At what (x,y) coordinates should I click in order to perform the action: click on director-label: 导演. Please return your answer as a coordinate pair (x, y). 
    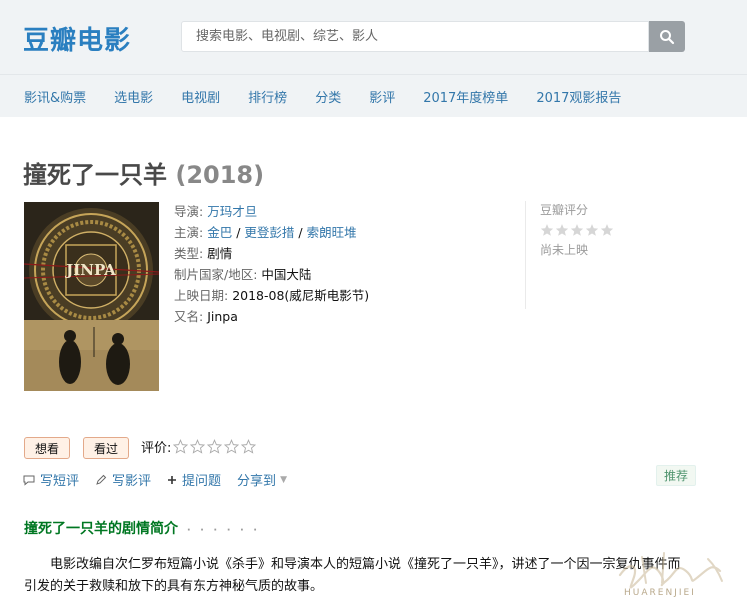
    Looking at the image, I should click on (187, 211).